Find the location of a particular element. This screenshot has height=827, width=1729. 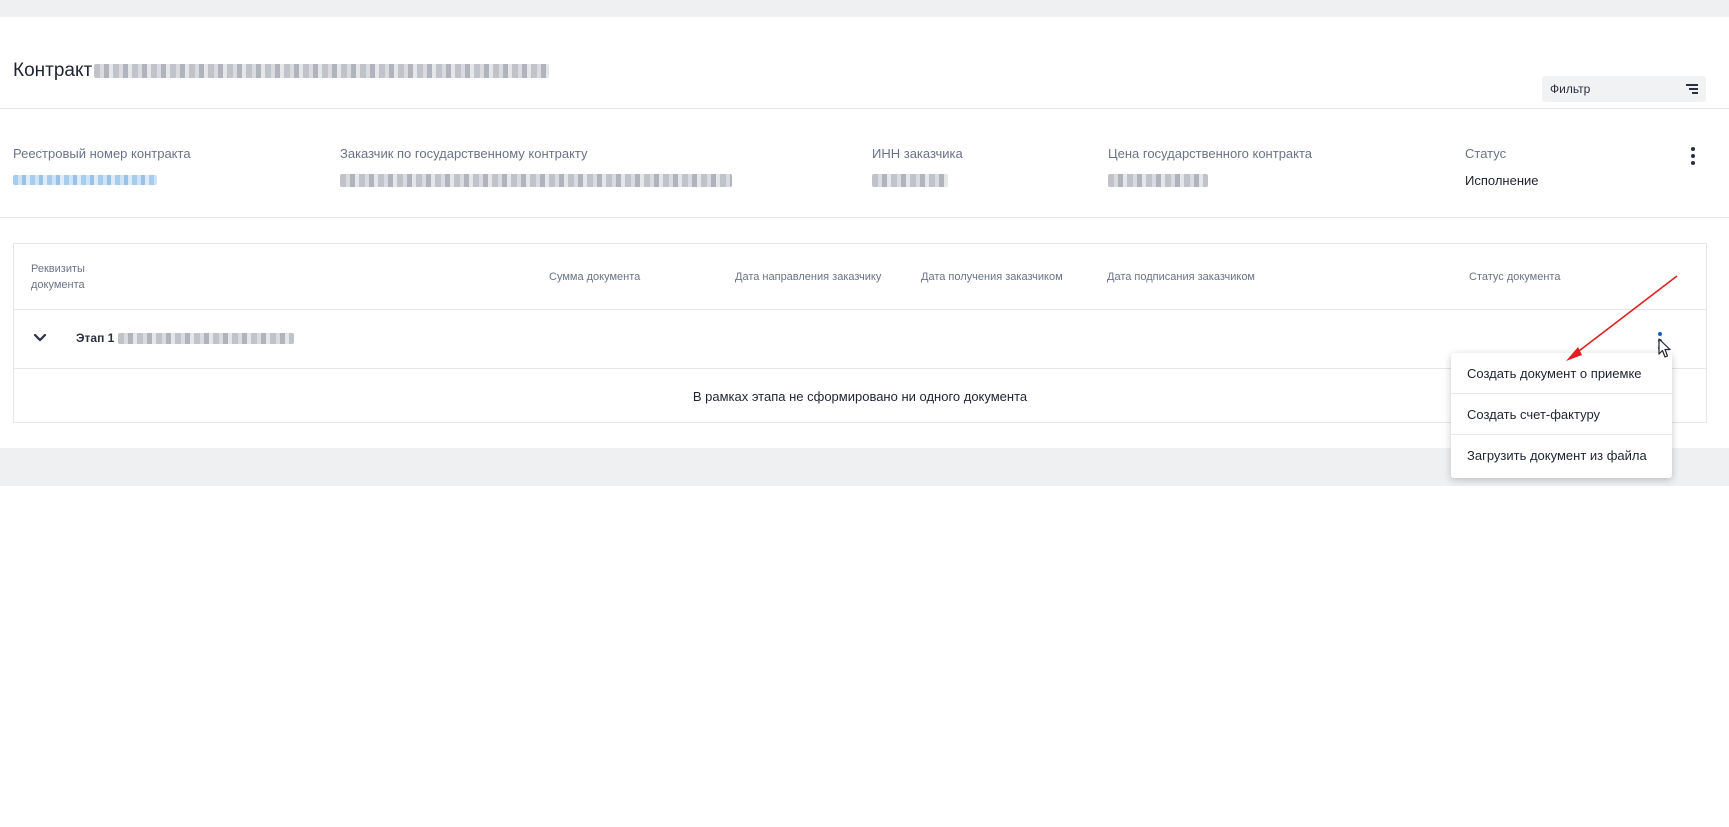

menu-item-upload-document: Загрузить документ из файла is located at coordinates (1561, 455).